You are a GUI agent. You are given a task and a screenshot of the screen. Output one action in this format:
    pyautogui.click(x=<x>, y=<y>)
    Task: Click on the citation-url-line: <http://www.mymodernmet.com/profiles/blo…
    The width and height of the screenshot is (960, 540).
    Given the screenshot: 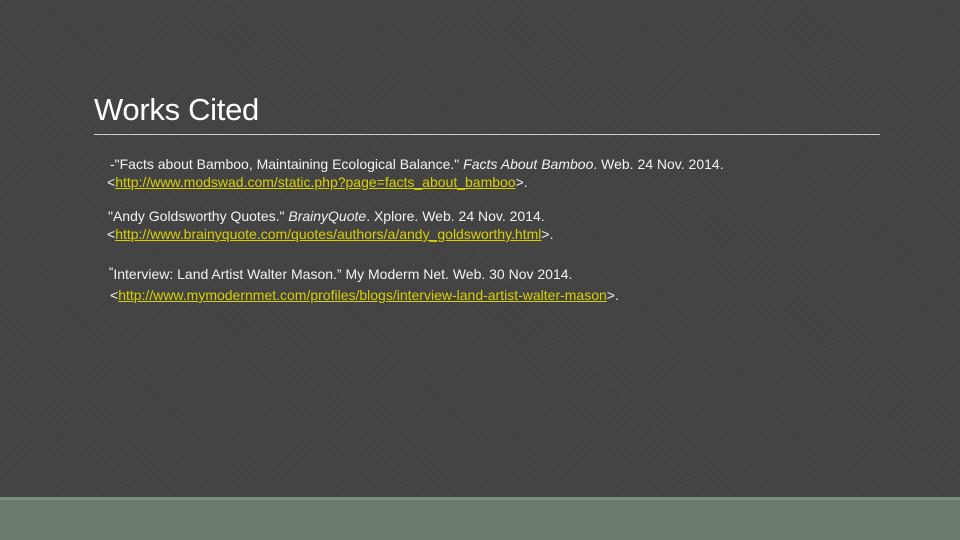 What is the action you would take?
    pyautogui.click(x=364, y=295)
    